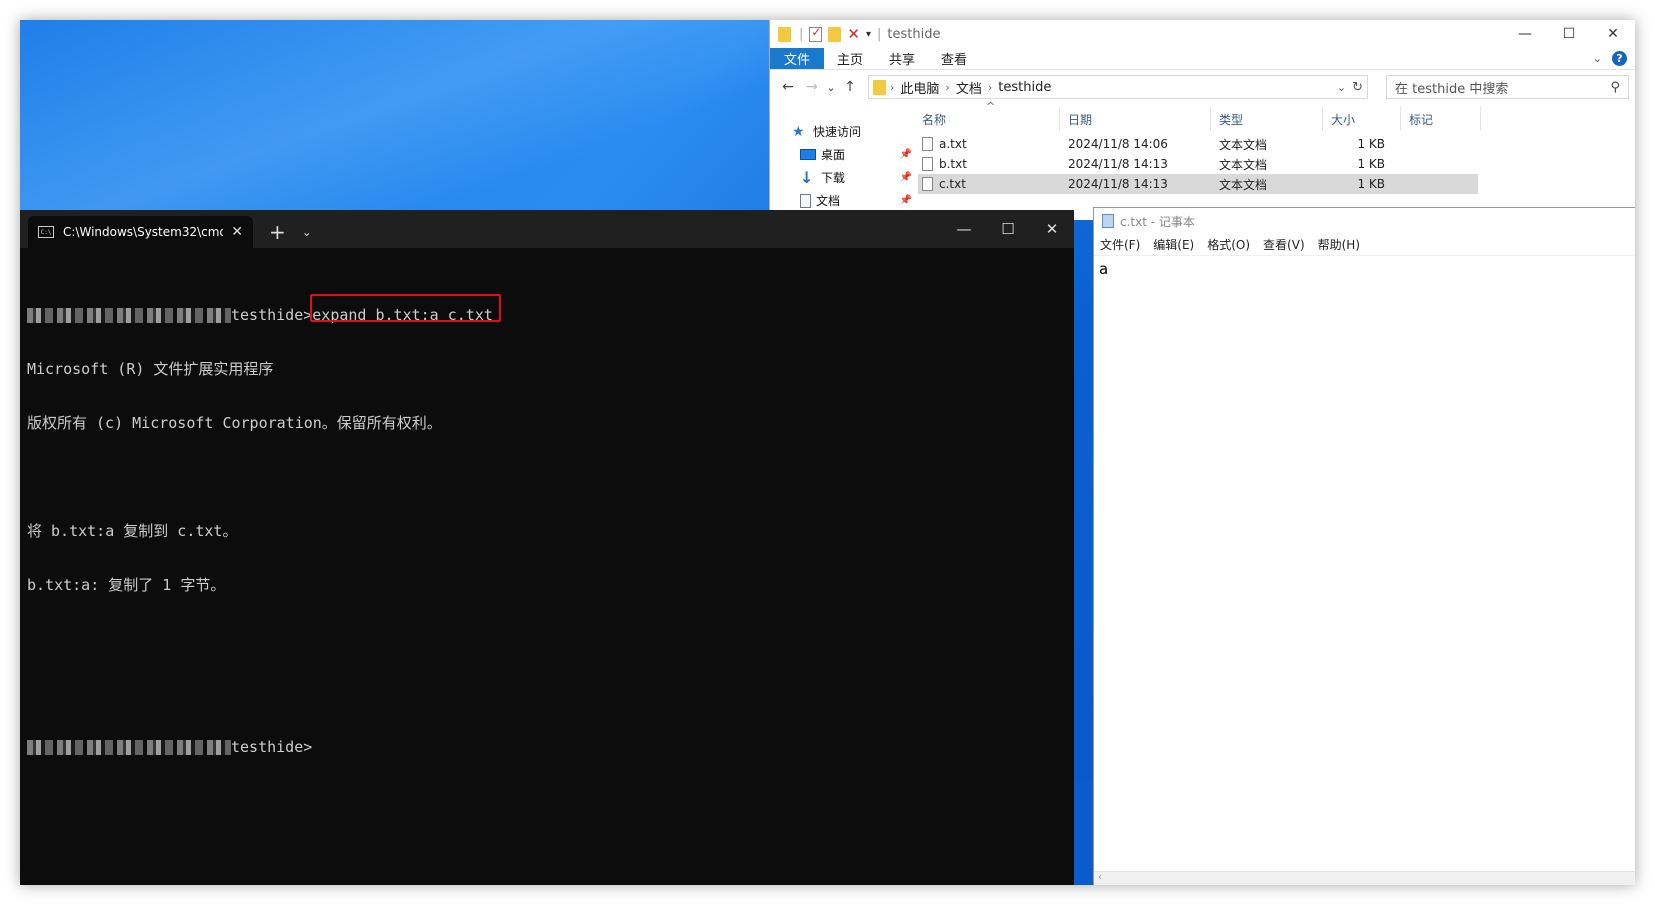 The height and width of the screenshot is (905, 1655). What do you see at coordinates (143, 232) in the screenshot?
I see `terminal-tab-title: C:\Windows\System32\cmd.ex` at bounding box center [143, 232].